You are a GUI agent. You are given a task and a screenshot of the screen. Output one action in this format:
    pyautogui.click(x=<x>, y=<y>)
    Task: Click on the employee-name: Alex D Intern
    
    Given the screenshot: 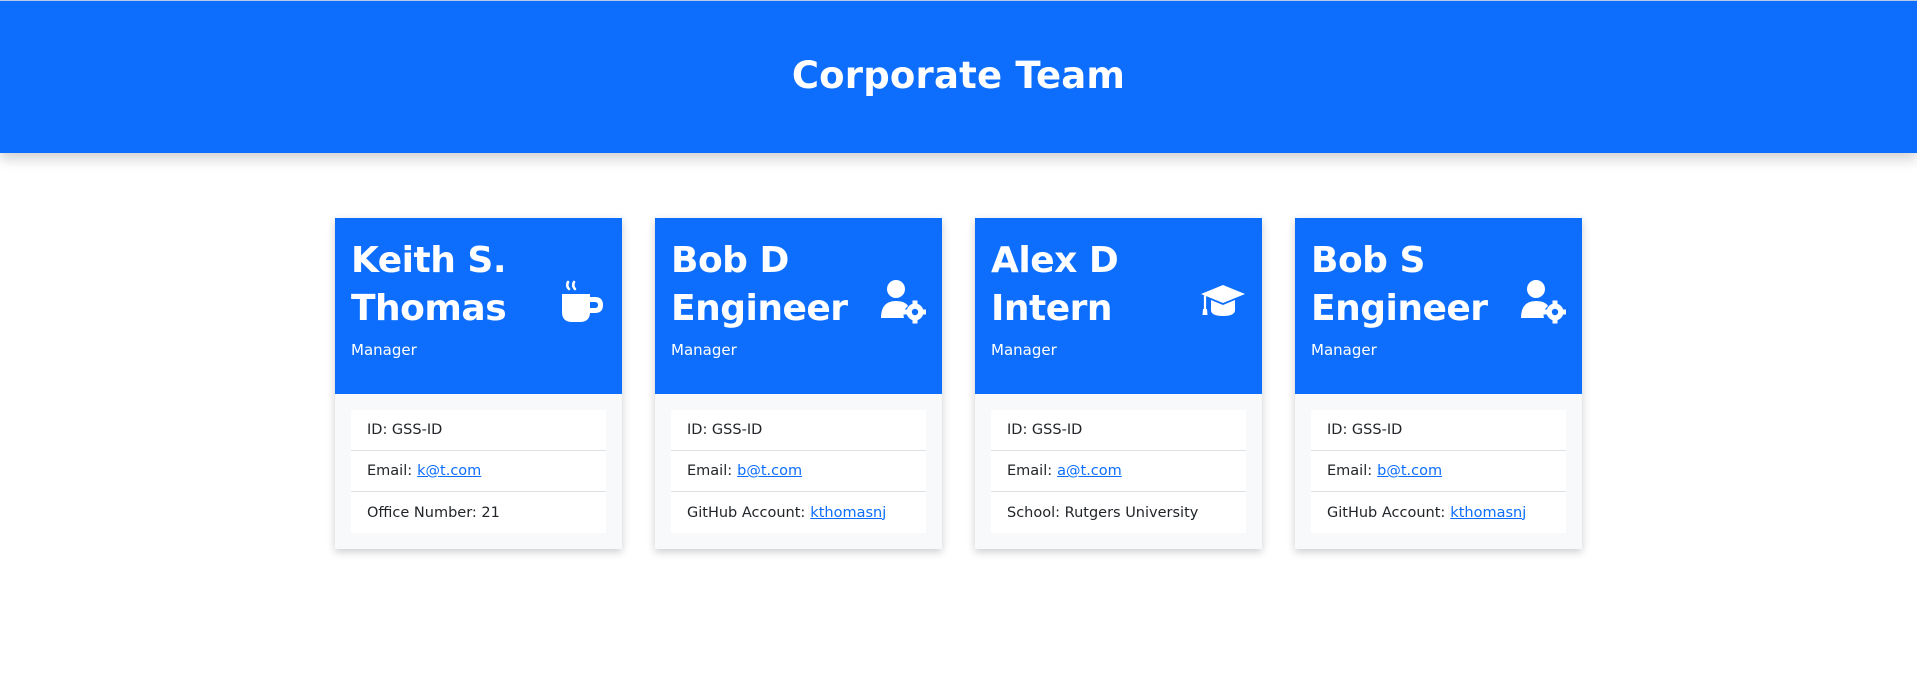 What is the action you would take?
    pyautogui.click(x=1055, y=284)
    